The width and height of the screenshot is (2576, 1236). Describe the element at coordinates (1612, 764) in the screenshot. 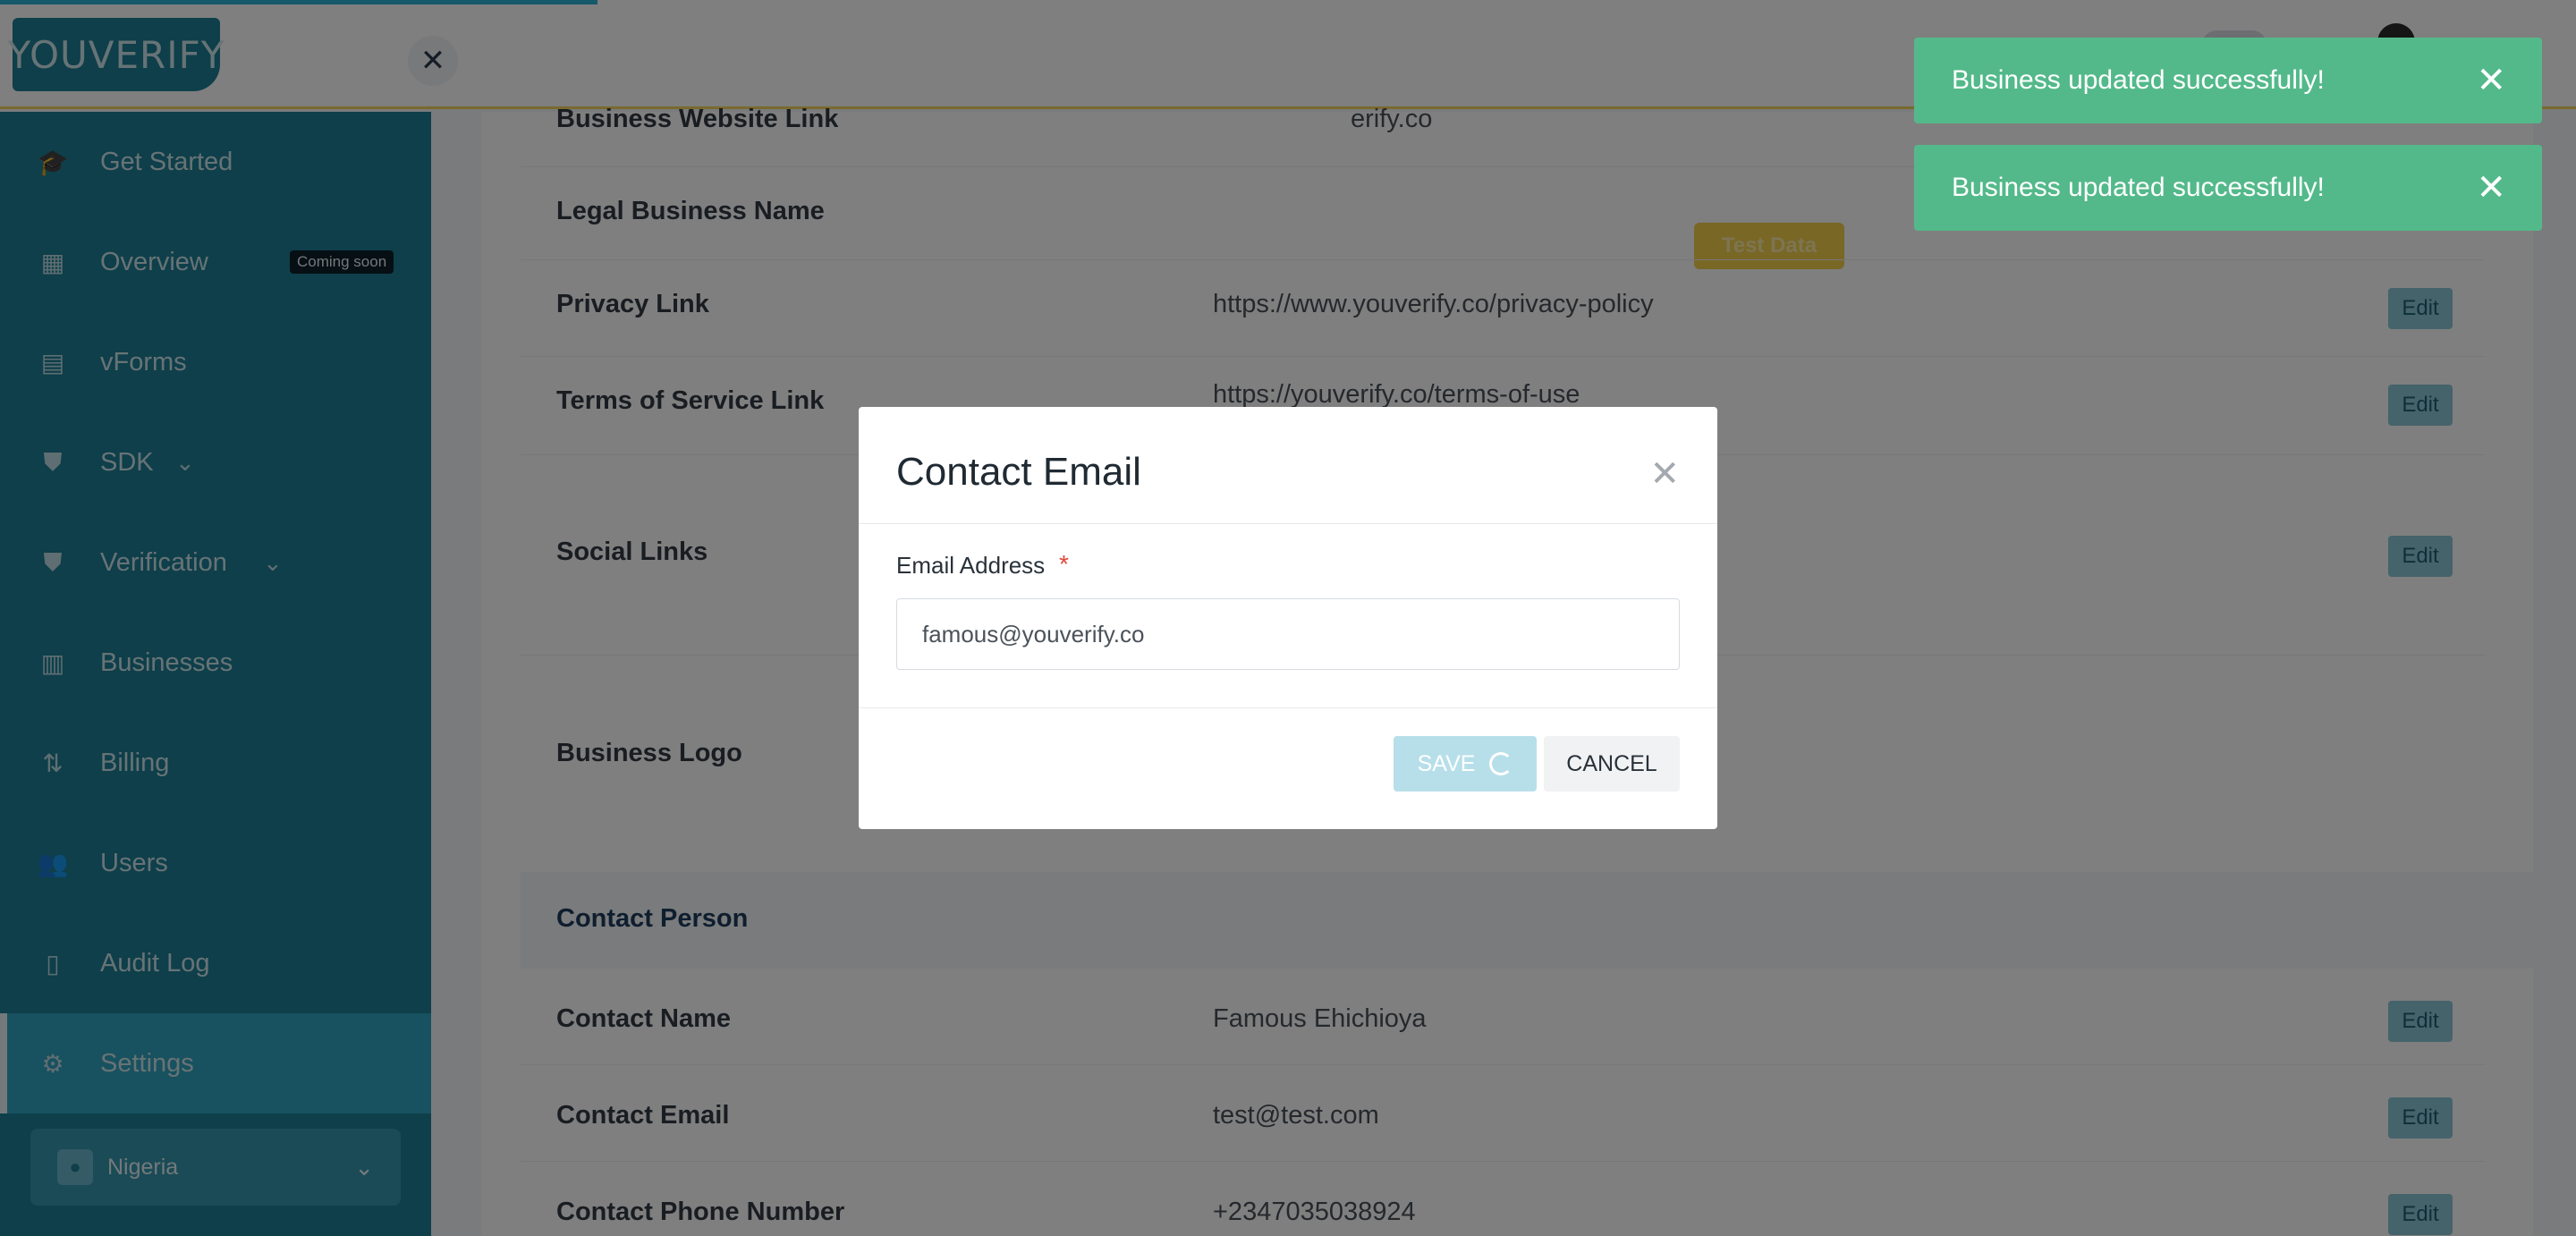

I see `cancel-button: CANCEL` at that location.